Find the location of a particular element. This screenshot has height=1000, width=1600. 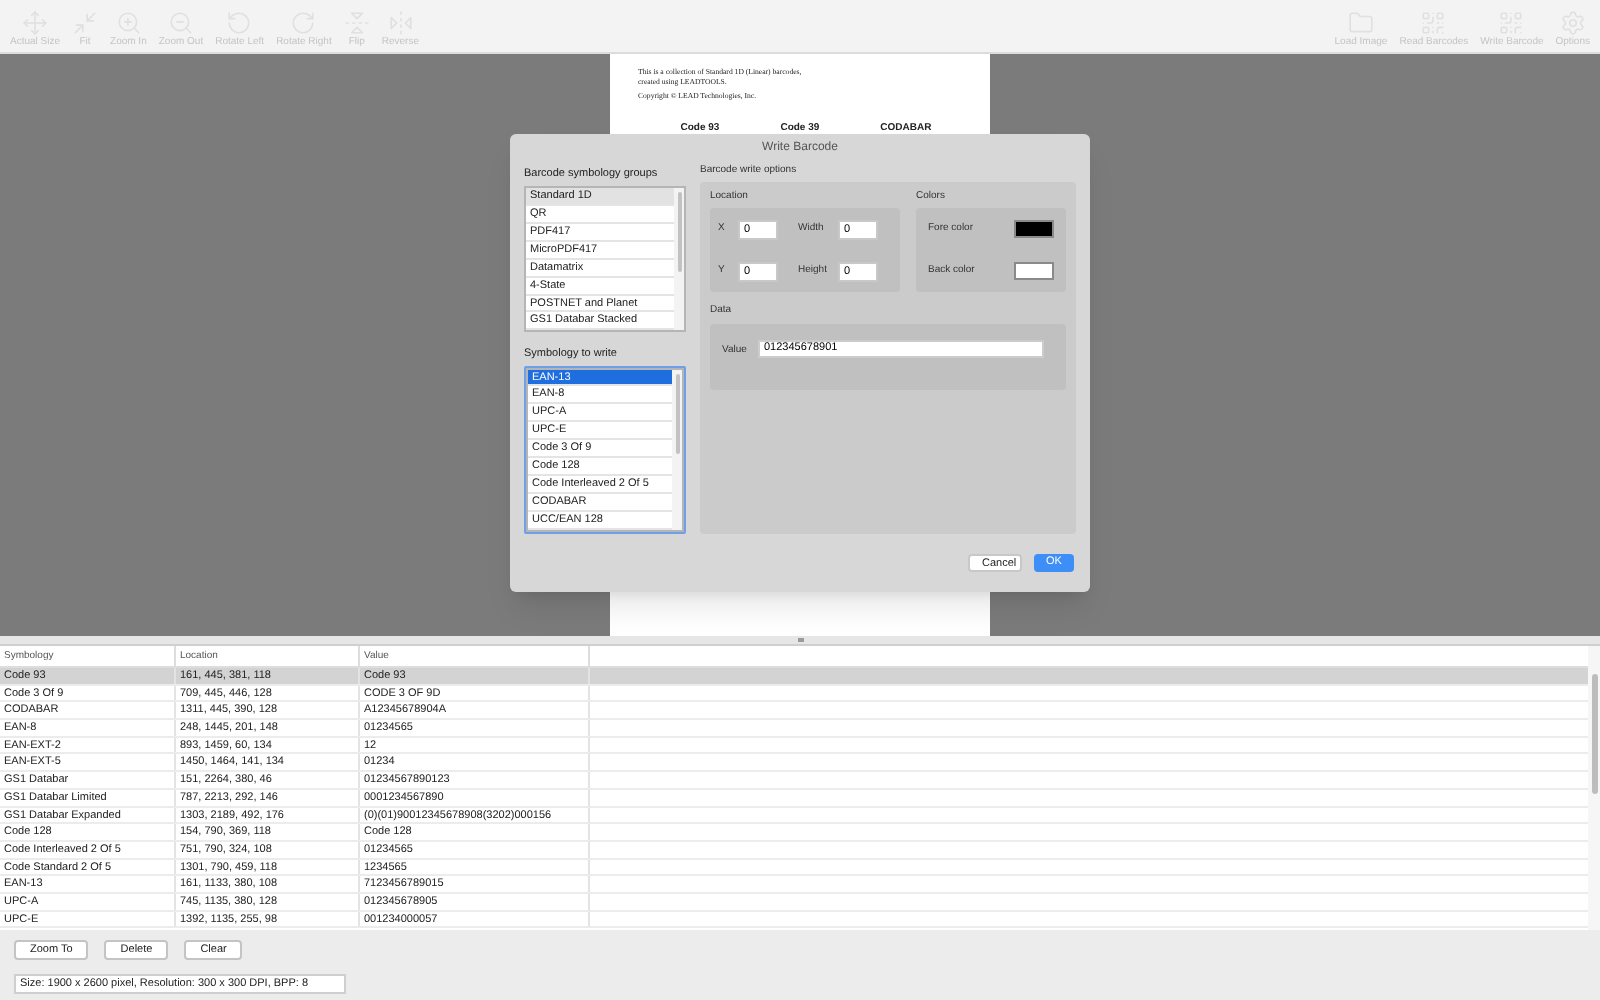

splitter is located at coordinates (800, 641).